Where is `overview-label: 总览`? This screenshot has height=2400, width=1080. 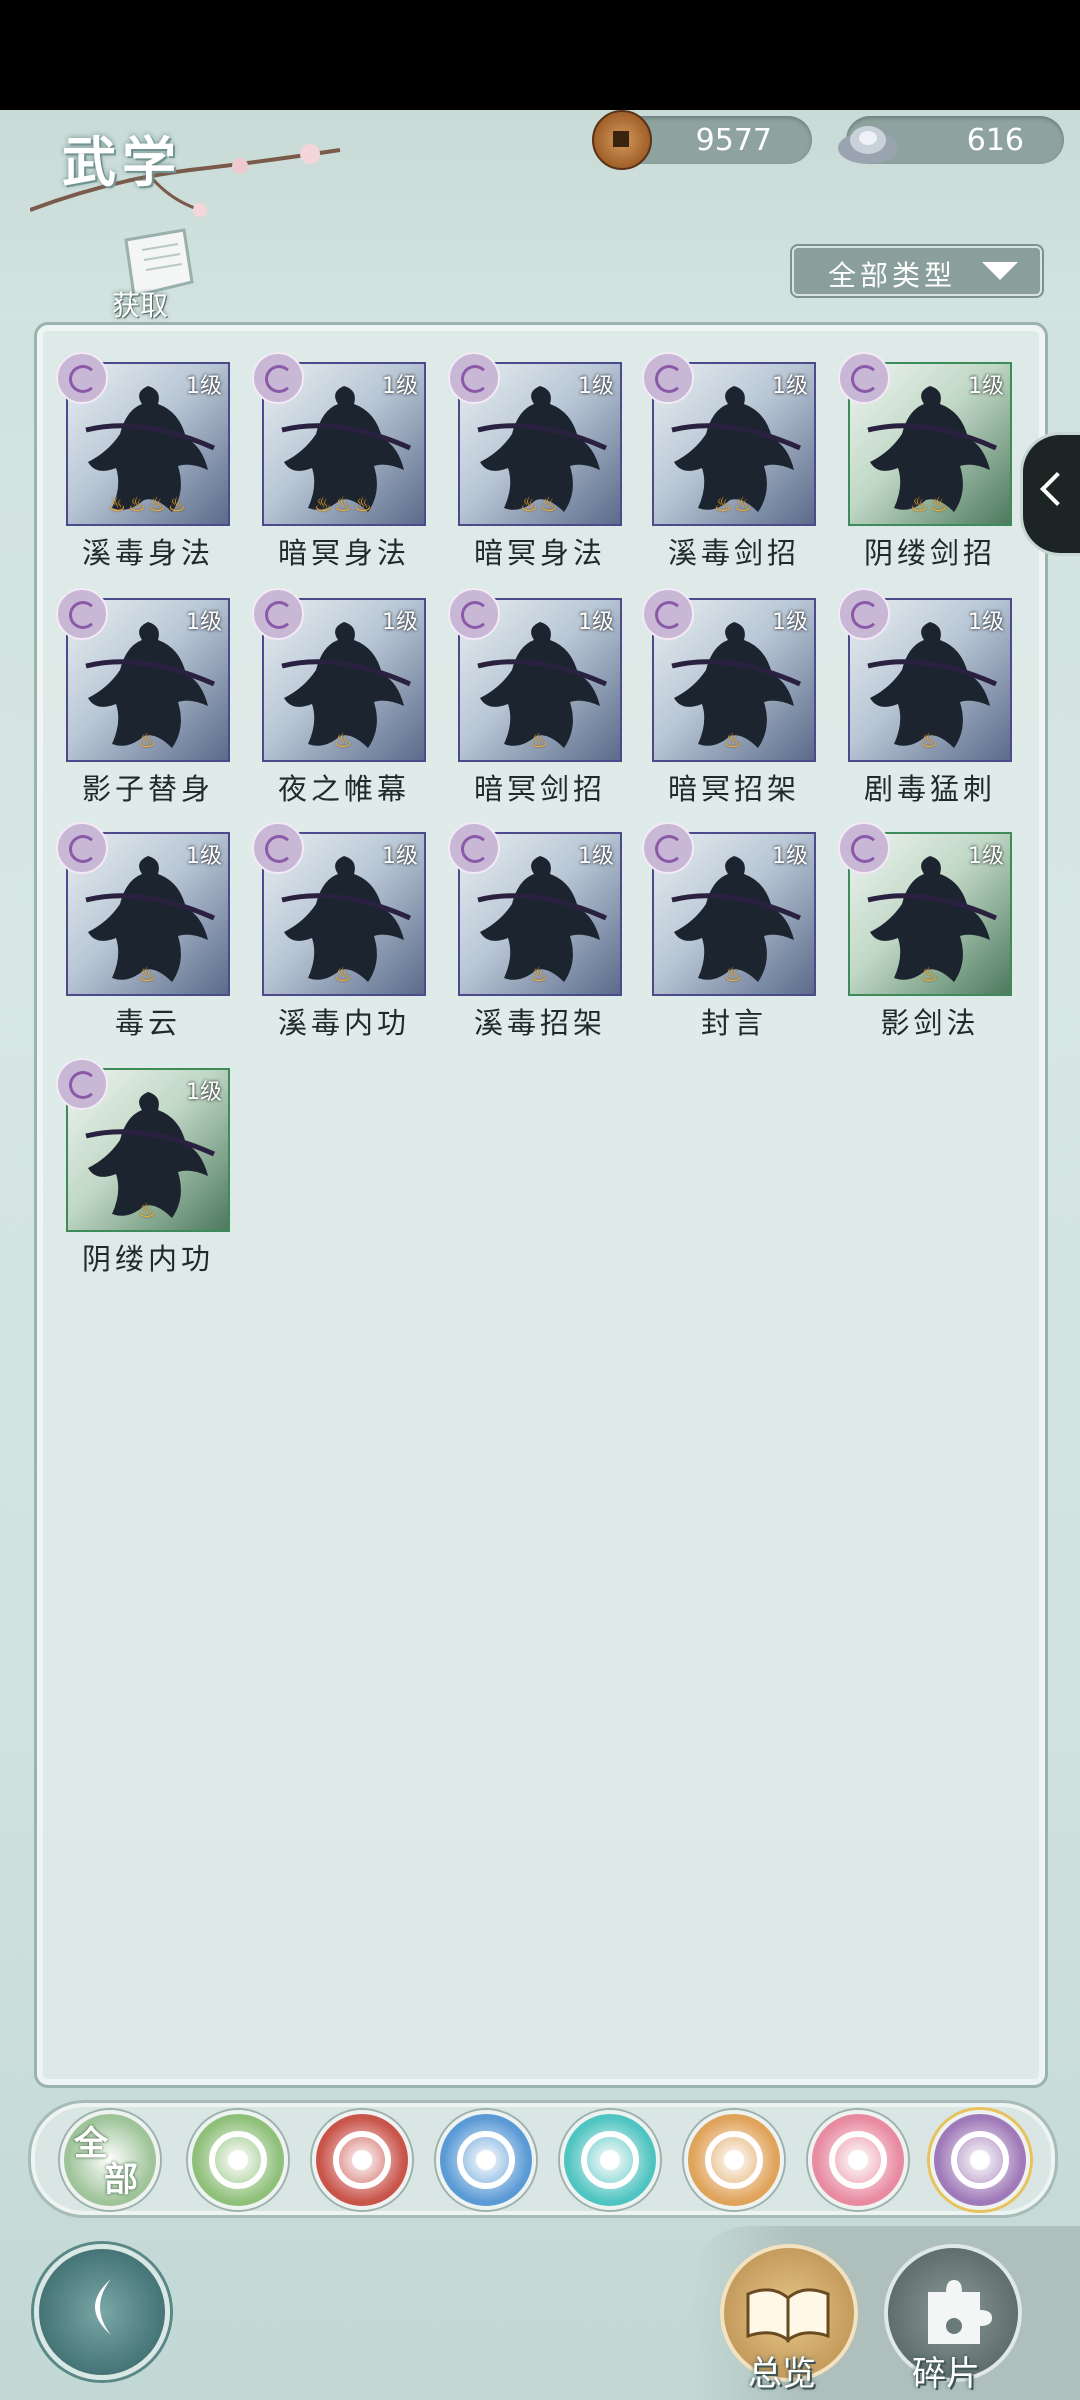 overview-label: 总览 is located at coordinates (782, 2370).